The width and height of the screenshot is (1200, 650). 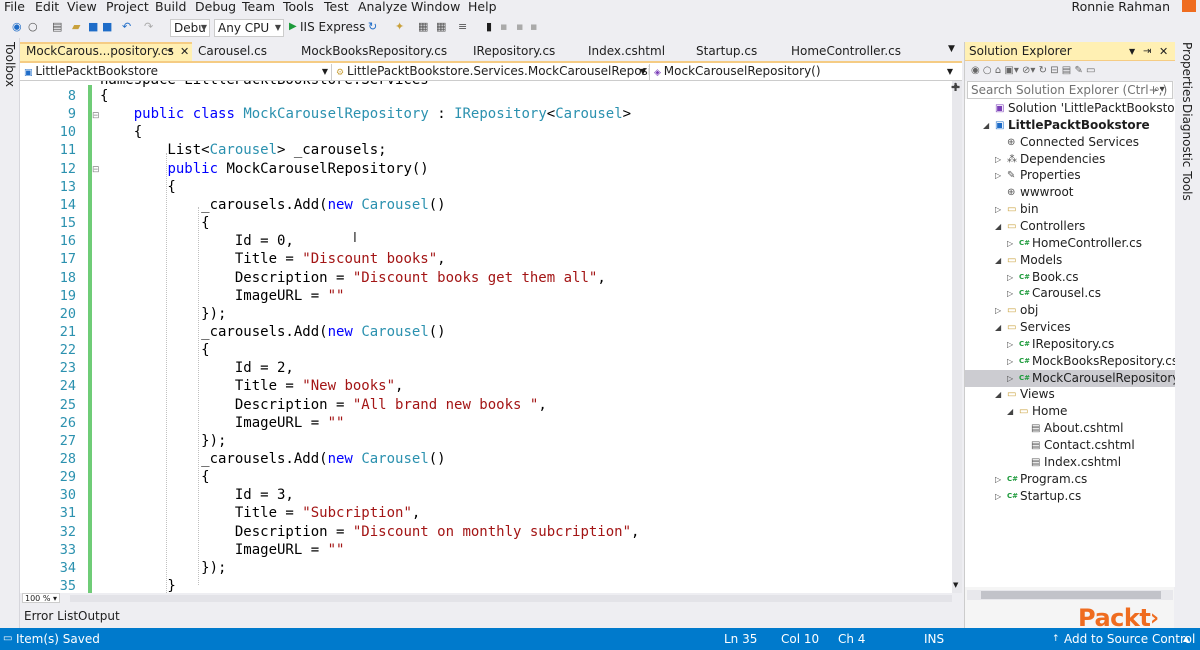 I want to click on properties-icon: ✎, so click(x=1078, y=70).